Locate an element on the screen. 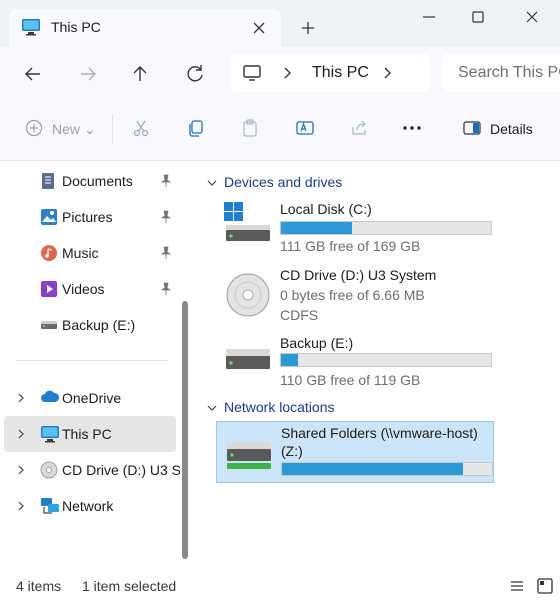  network-icon is located at coordinates (50, 506).